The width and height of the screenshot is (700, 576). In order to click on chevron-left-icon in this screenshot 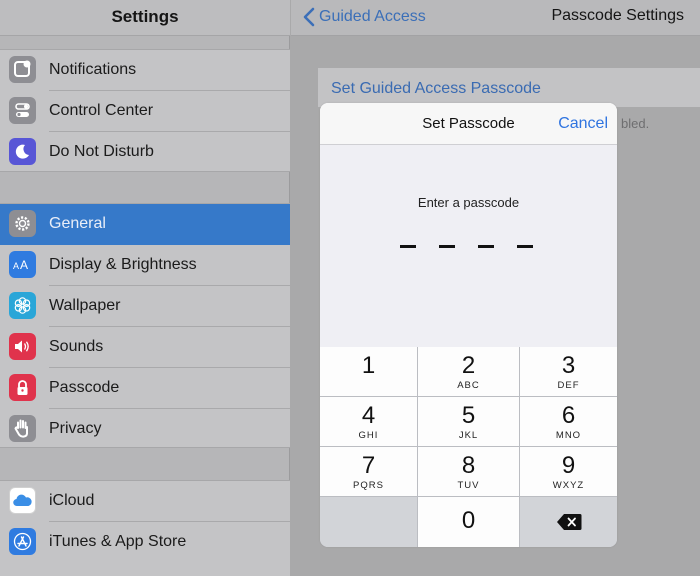, I will do `click(309, 17)`.